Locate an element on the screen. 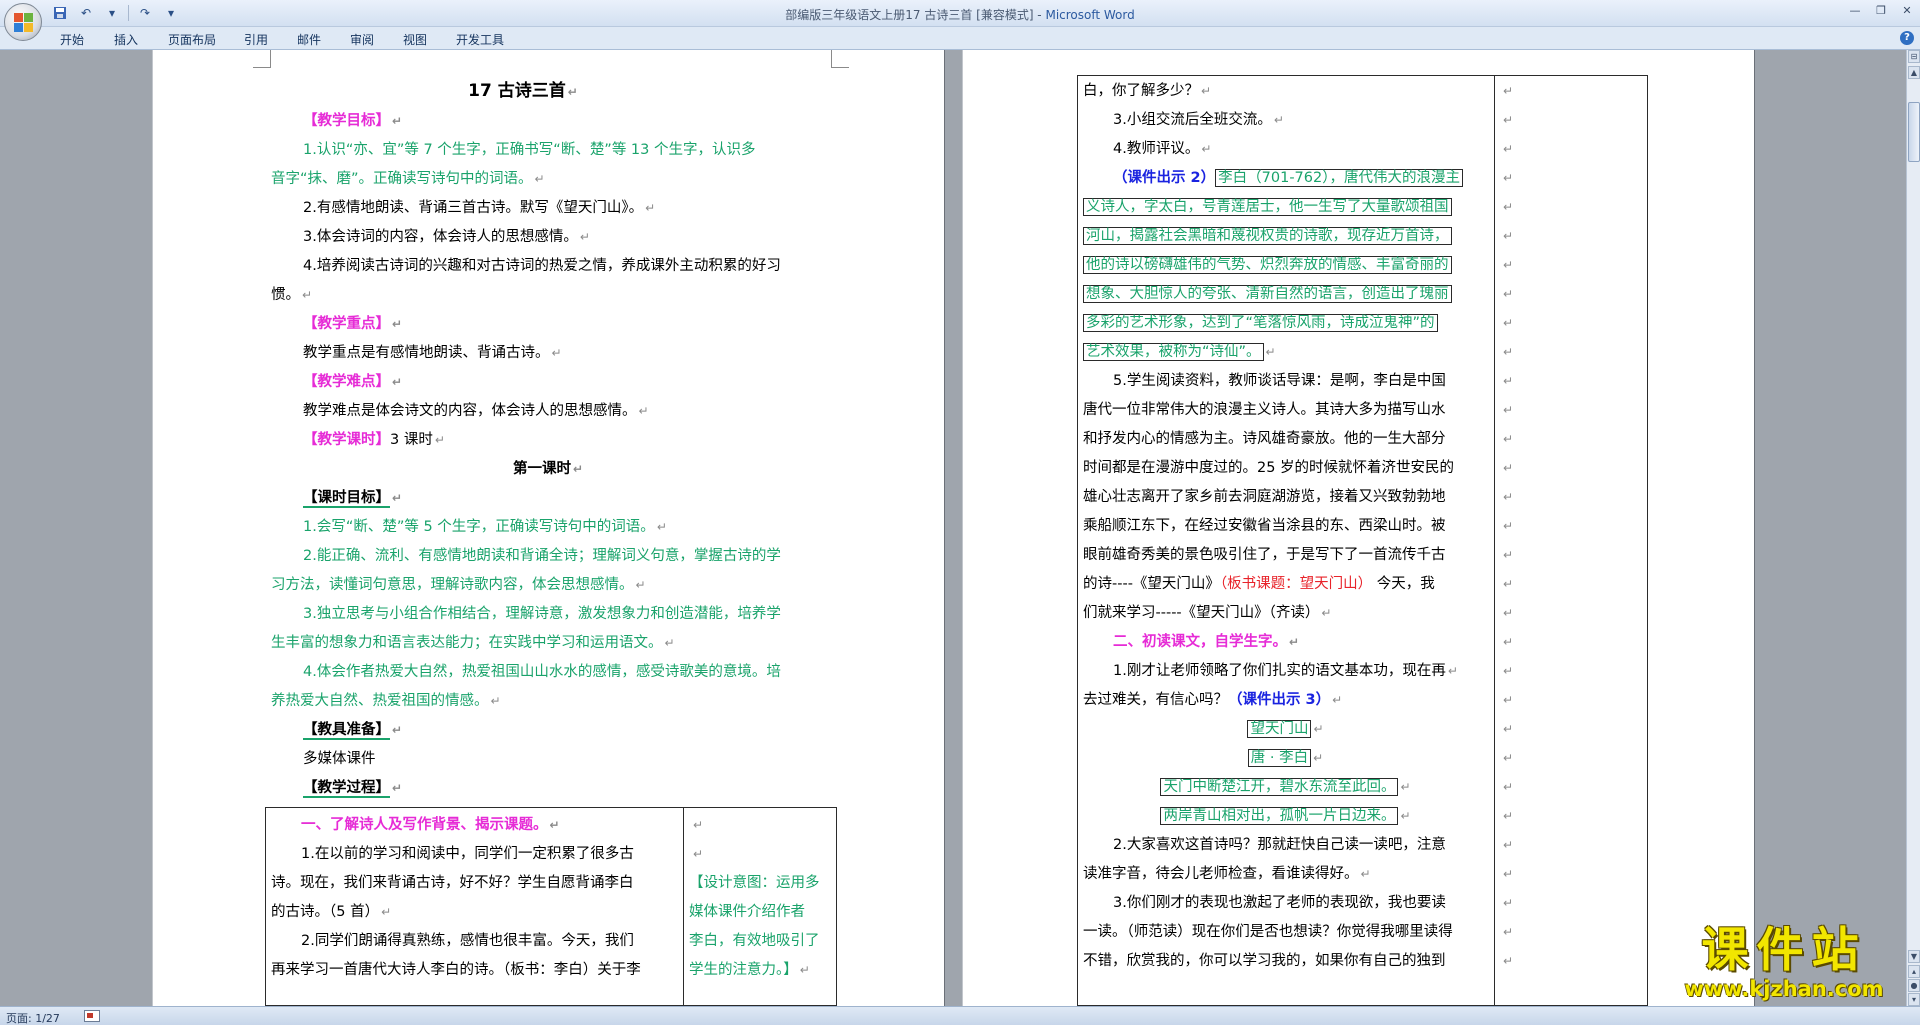 The height and width of the screenshot is (1025, 1920). paragraph-text: 养热爱大自然、热爱祖国的情感。 ↵ is located at coordinates (386, 701).